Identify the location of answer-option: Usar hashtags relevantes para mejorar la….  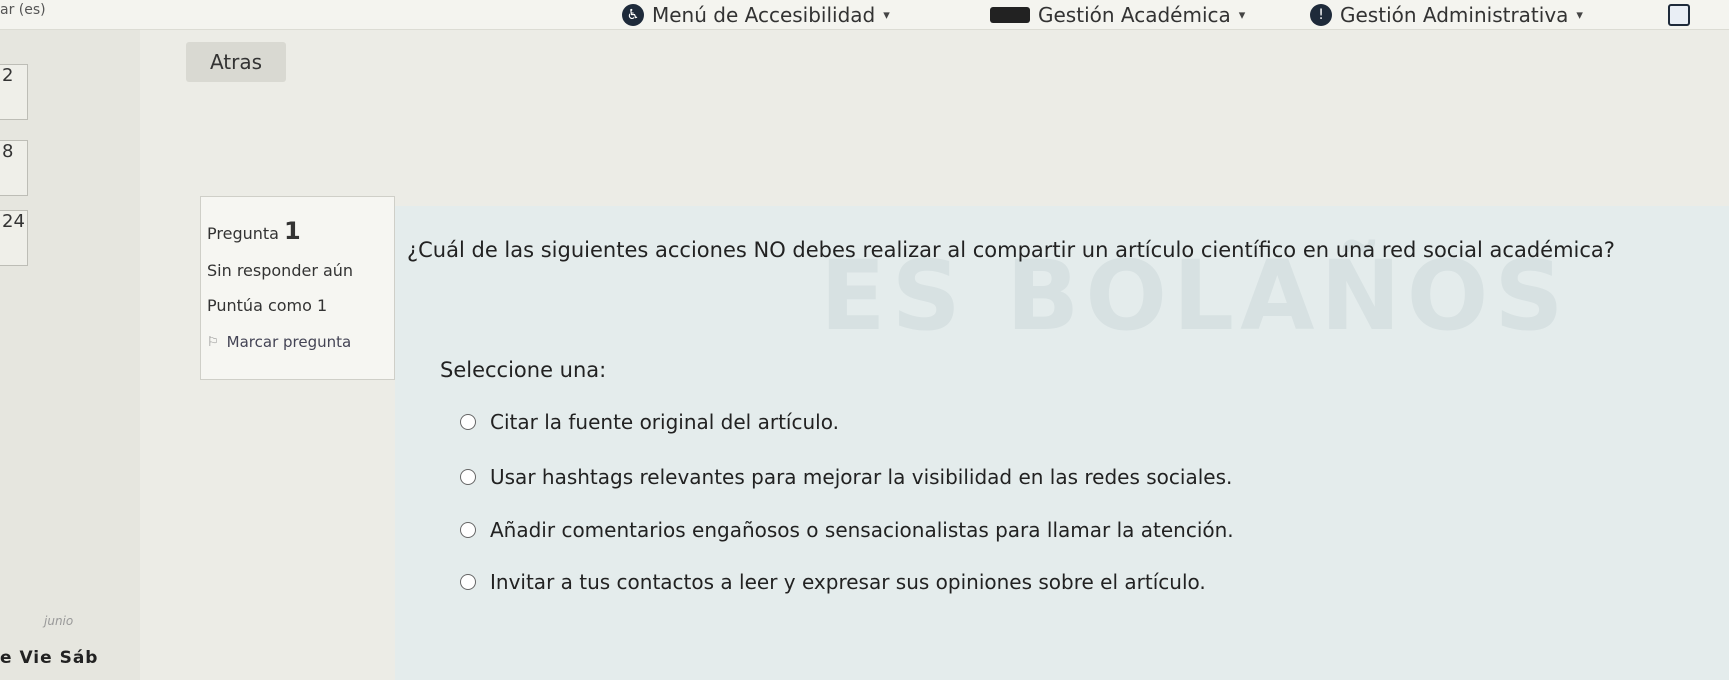
(846, 477).